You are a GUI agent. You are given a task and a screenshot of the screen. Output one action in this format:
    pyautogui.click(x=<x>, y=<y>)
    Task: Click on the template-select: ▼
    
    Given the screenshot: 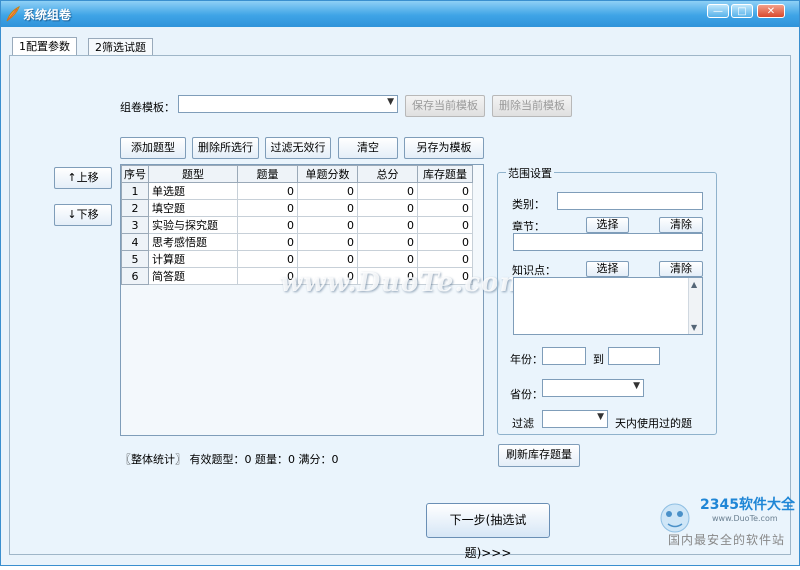 What is the action you would take?
    pyautogui.click(x=288, y=104)
    